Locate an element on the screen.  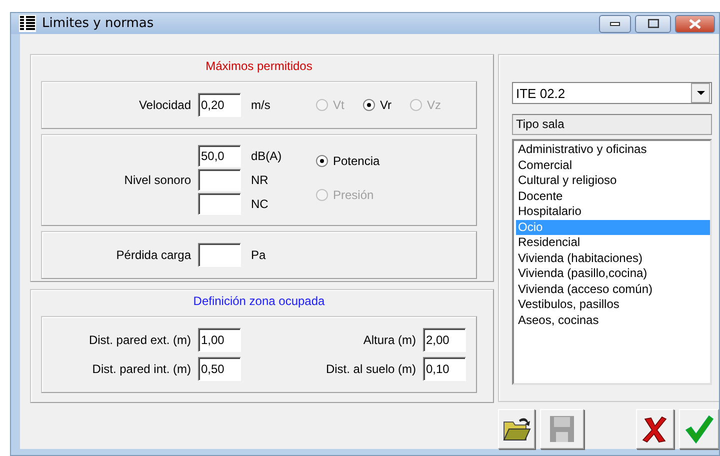
close-icon is located at coordinates (695, 23).